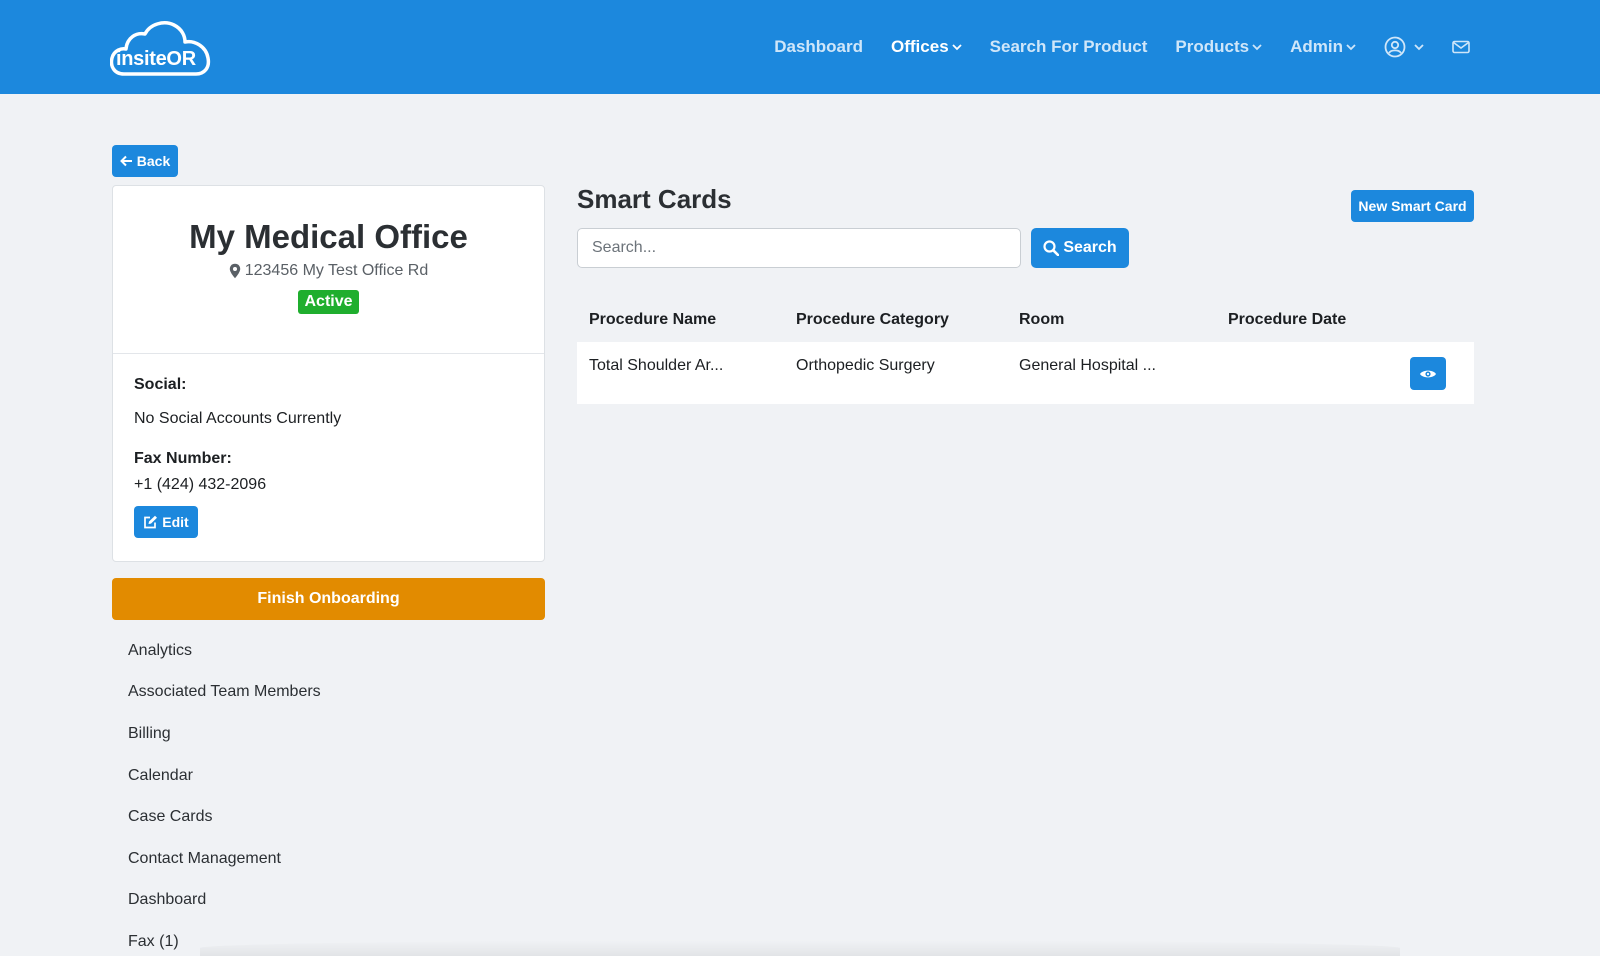 Image resolution: width=1600 pixels, height=956 pixels. What do you see at coordinates (224, 734) in the screenshot?
I see `side-nav-billing: Billing` at bounding box center [224, 734].